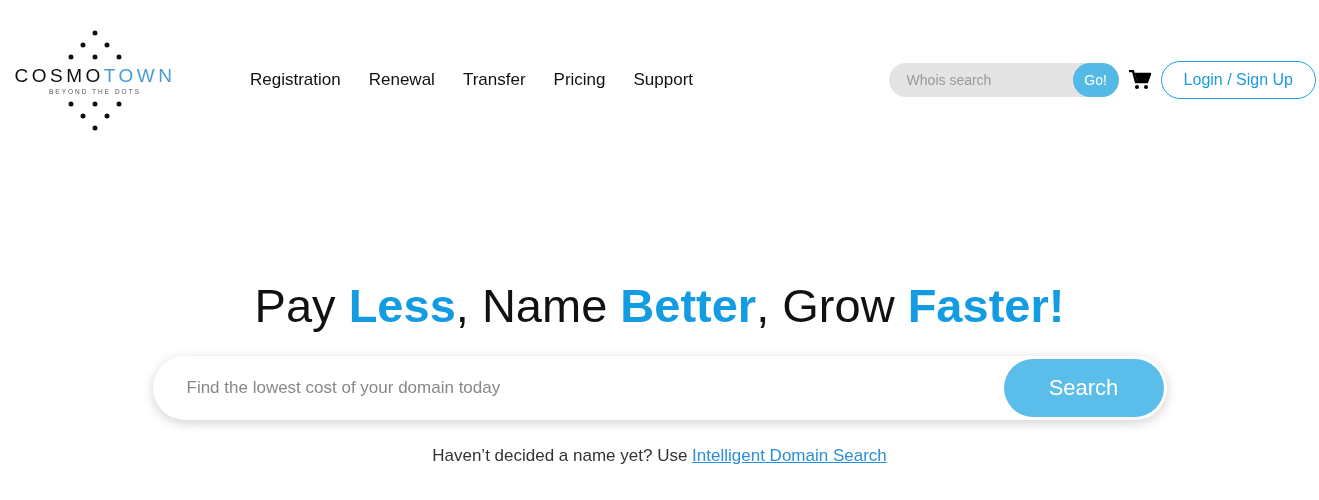  I want to click on whois-search-field: Whois search Go!, so click(1003, 80).